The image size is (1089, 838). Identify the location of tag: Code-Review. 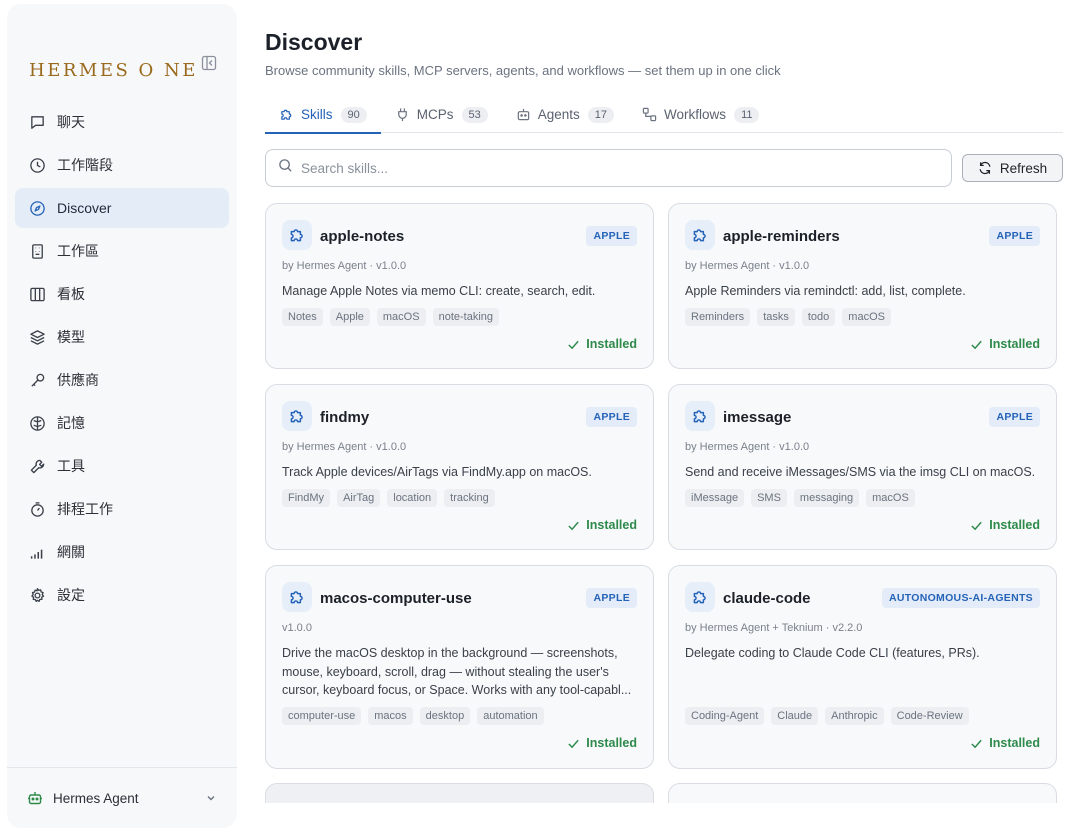
(929, 716).